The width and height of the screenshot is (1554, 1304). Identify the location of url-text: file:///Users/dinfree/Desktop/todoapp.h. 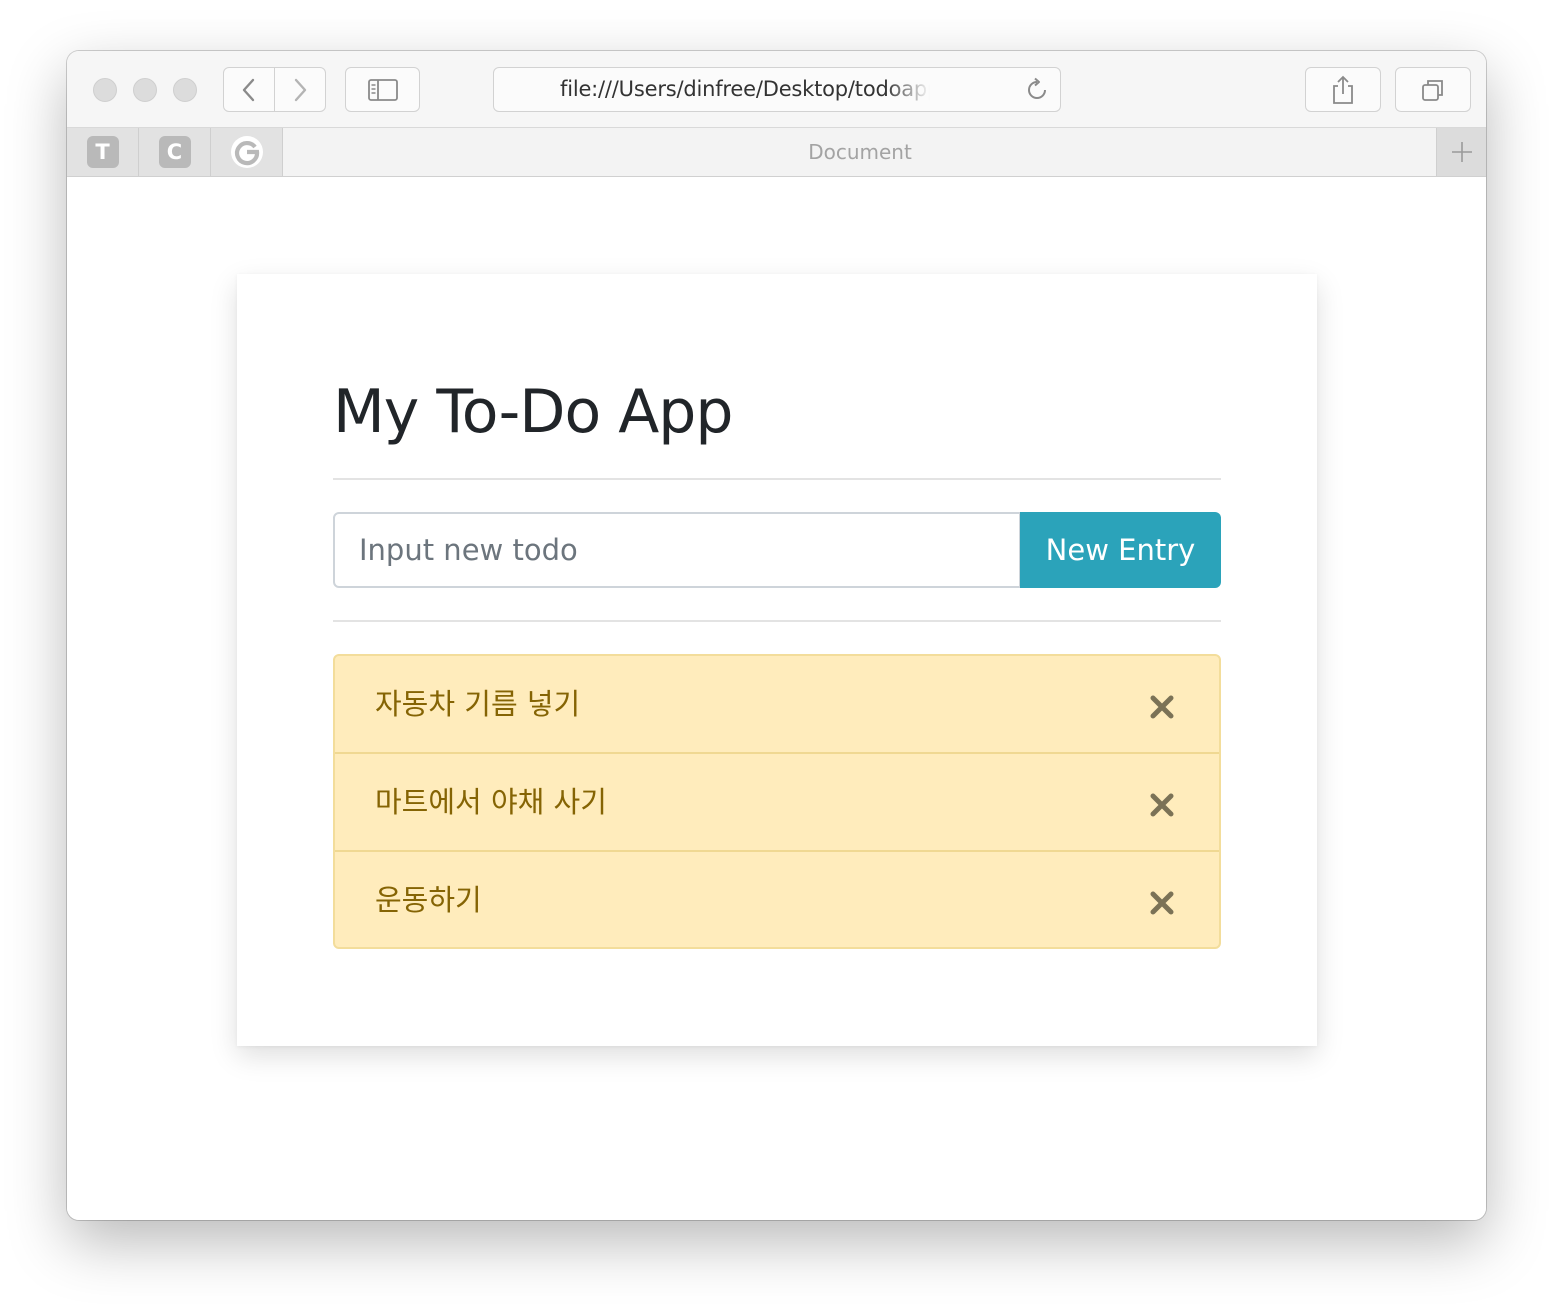
(745, 89).